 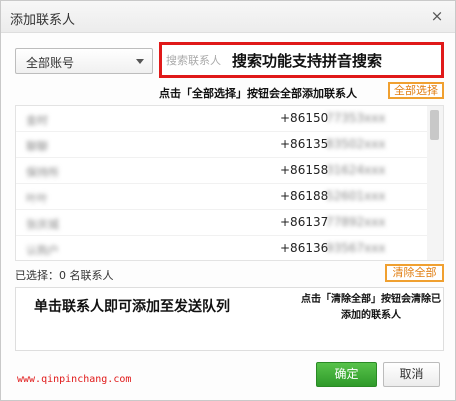 What do you see at coordinates (304, 196) in the screenshot?
I see `contact-phone: +86188` at bounding box center [304, 196].